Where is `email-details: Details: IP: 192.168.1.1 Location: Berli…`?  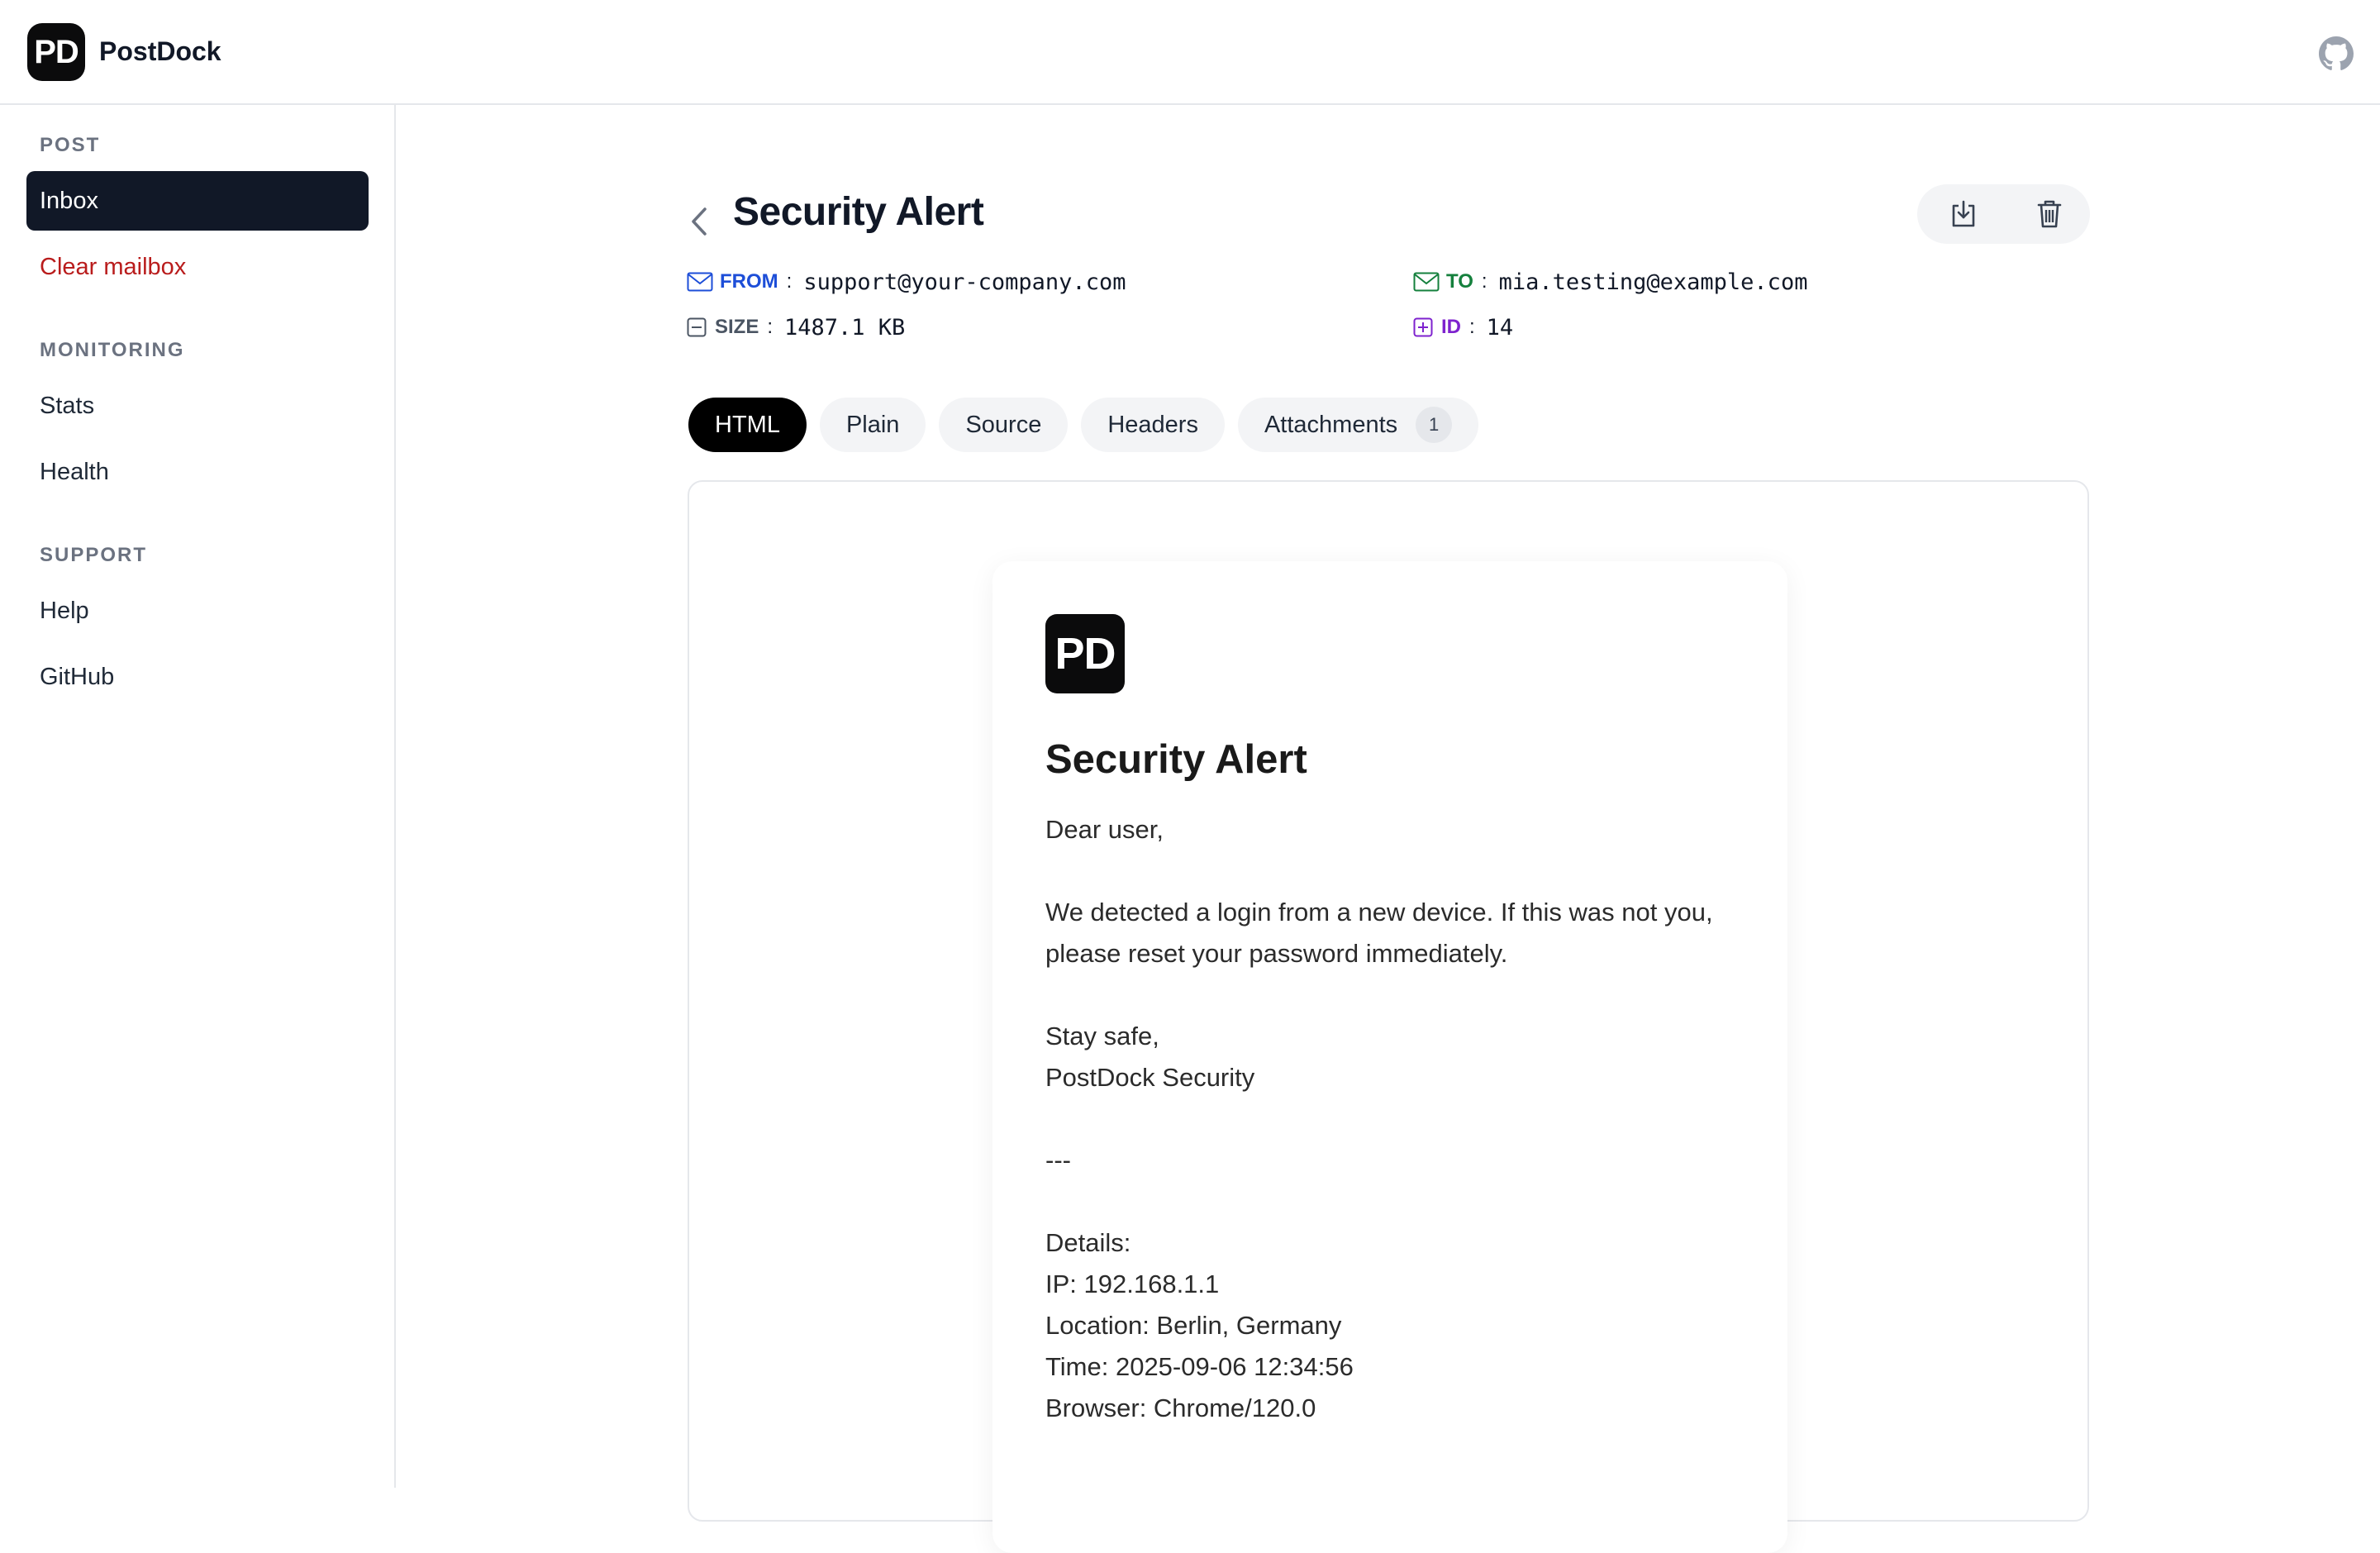
email-details: Details: IP: 192.168.1.1 Location: Berli… is located at coordinates (1392, 1326).